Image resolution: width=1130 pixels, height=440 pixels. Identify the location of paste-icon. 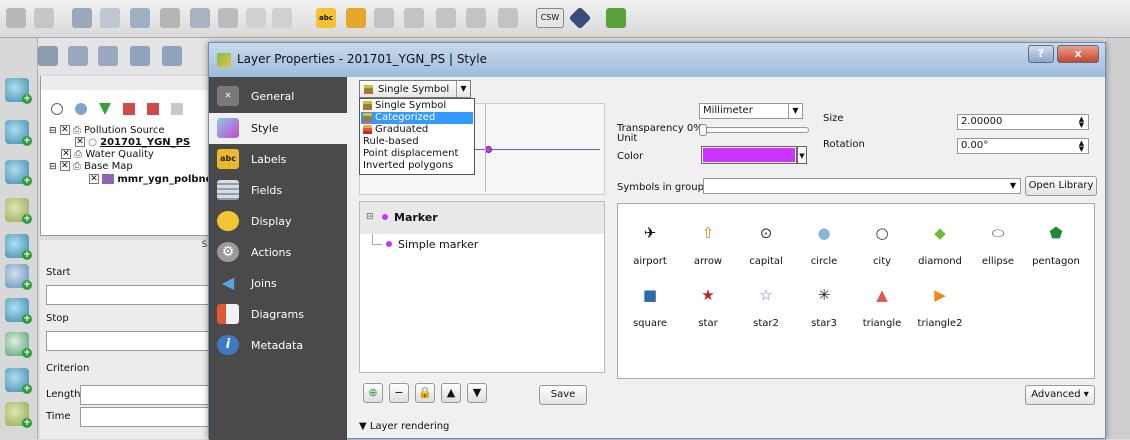
(282, 18).